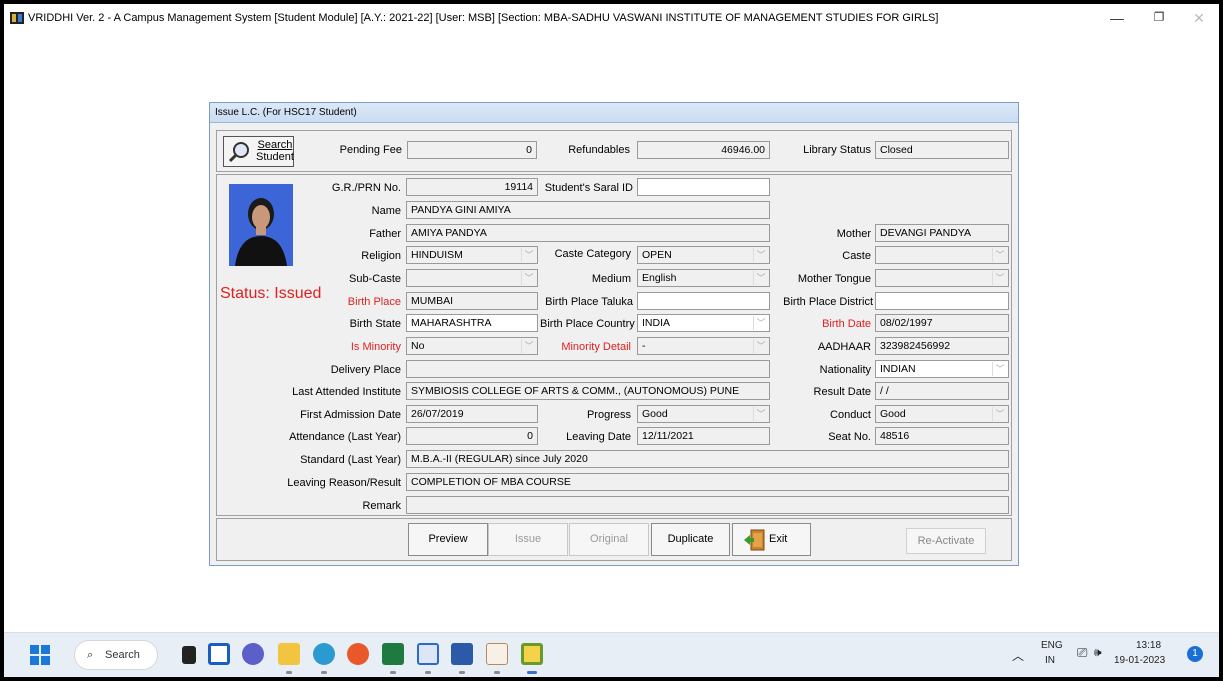 This screenshot has width=1223, height=681. I want to click on excel-icon, so click(393, 654).